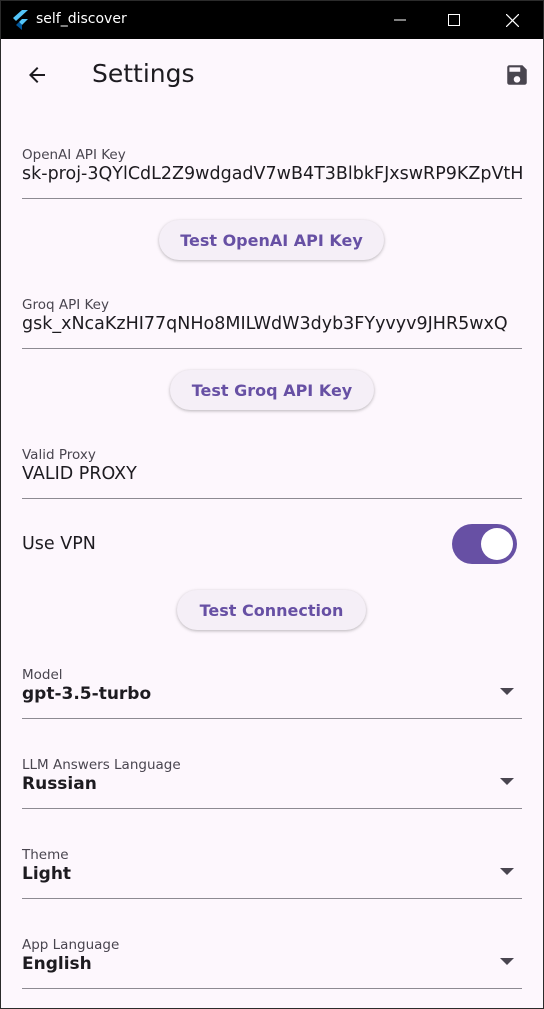 The height and width of the screenshot is (1009, 544). I want to click on app-language-dropdown: App Language English, so click(272, 963).